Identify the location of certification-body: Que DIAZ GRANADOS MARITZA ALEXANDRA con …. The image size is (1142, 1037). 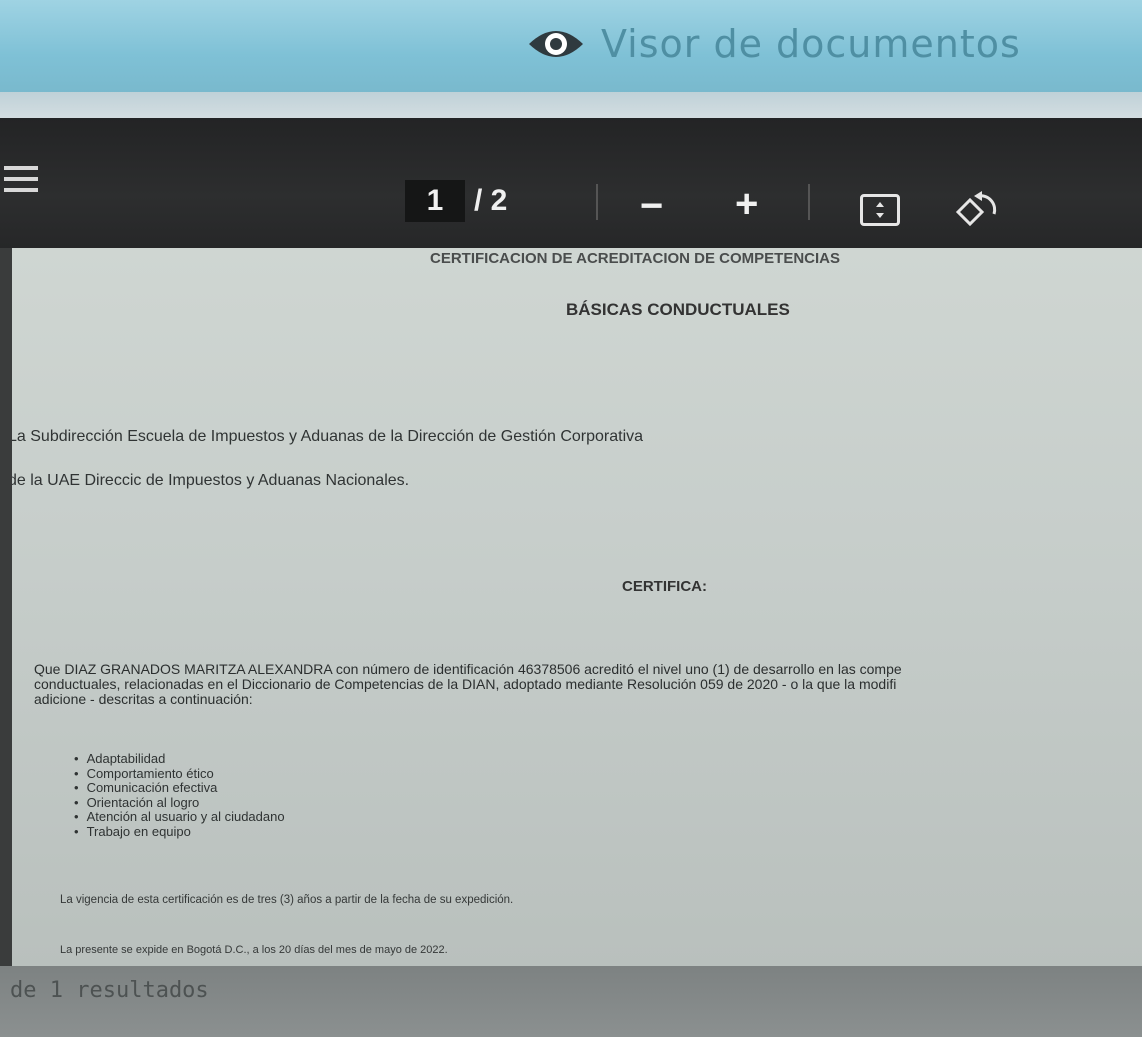
(588, 684).